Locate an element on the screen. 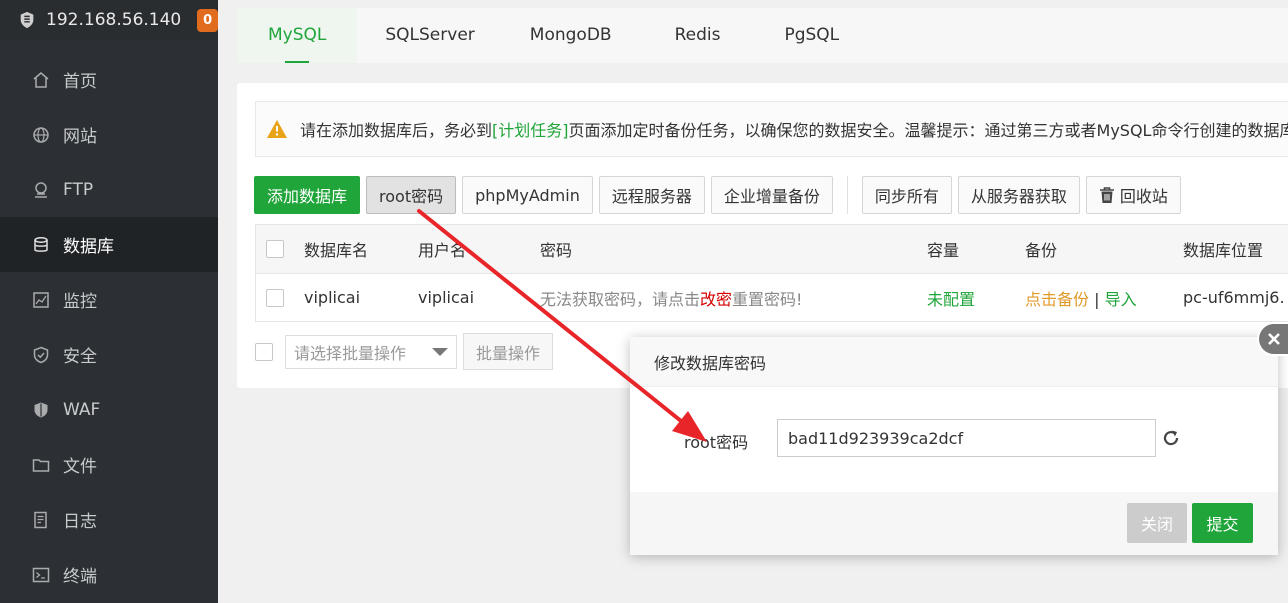 The height and width of the screenshot is (603, 1288). notification-badge: 0 is located at coordinates (207, 20).